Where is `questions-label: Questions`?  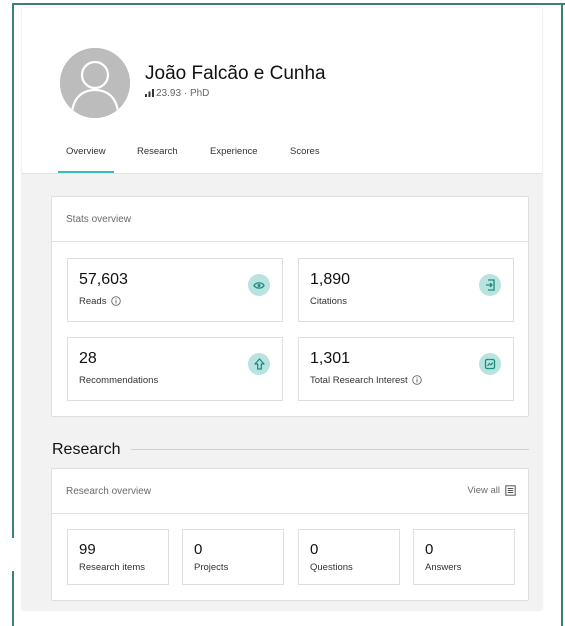 questions-label: Questions is located at coordinates (331, 567).